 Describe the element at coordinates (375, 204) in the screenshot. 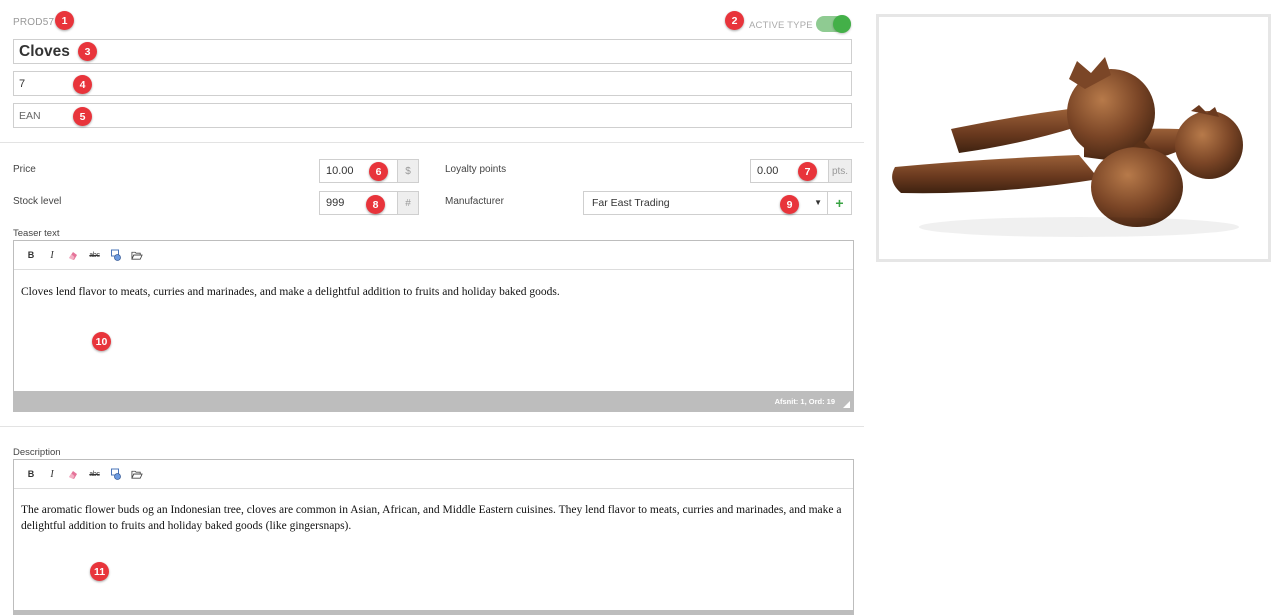

I see `callout-badge: 8` at that location.